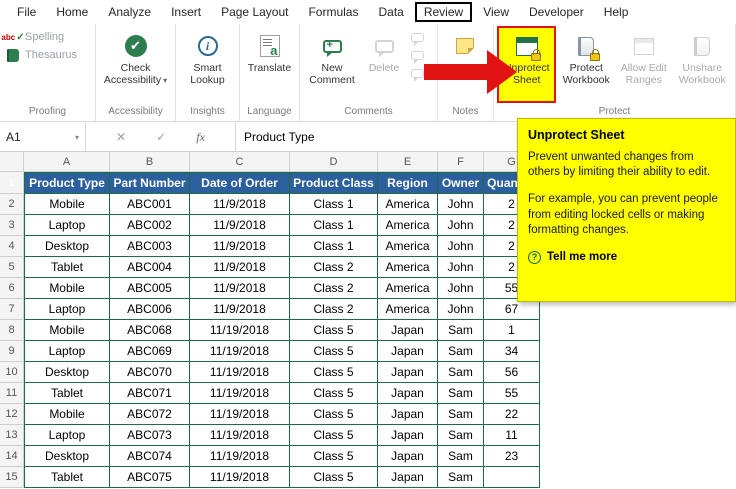 The width and height of the screenshot is (736, 489). Describe the element at coordinates (269, 64) in the screenshot. I see `translate-button: Translate` at that location.